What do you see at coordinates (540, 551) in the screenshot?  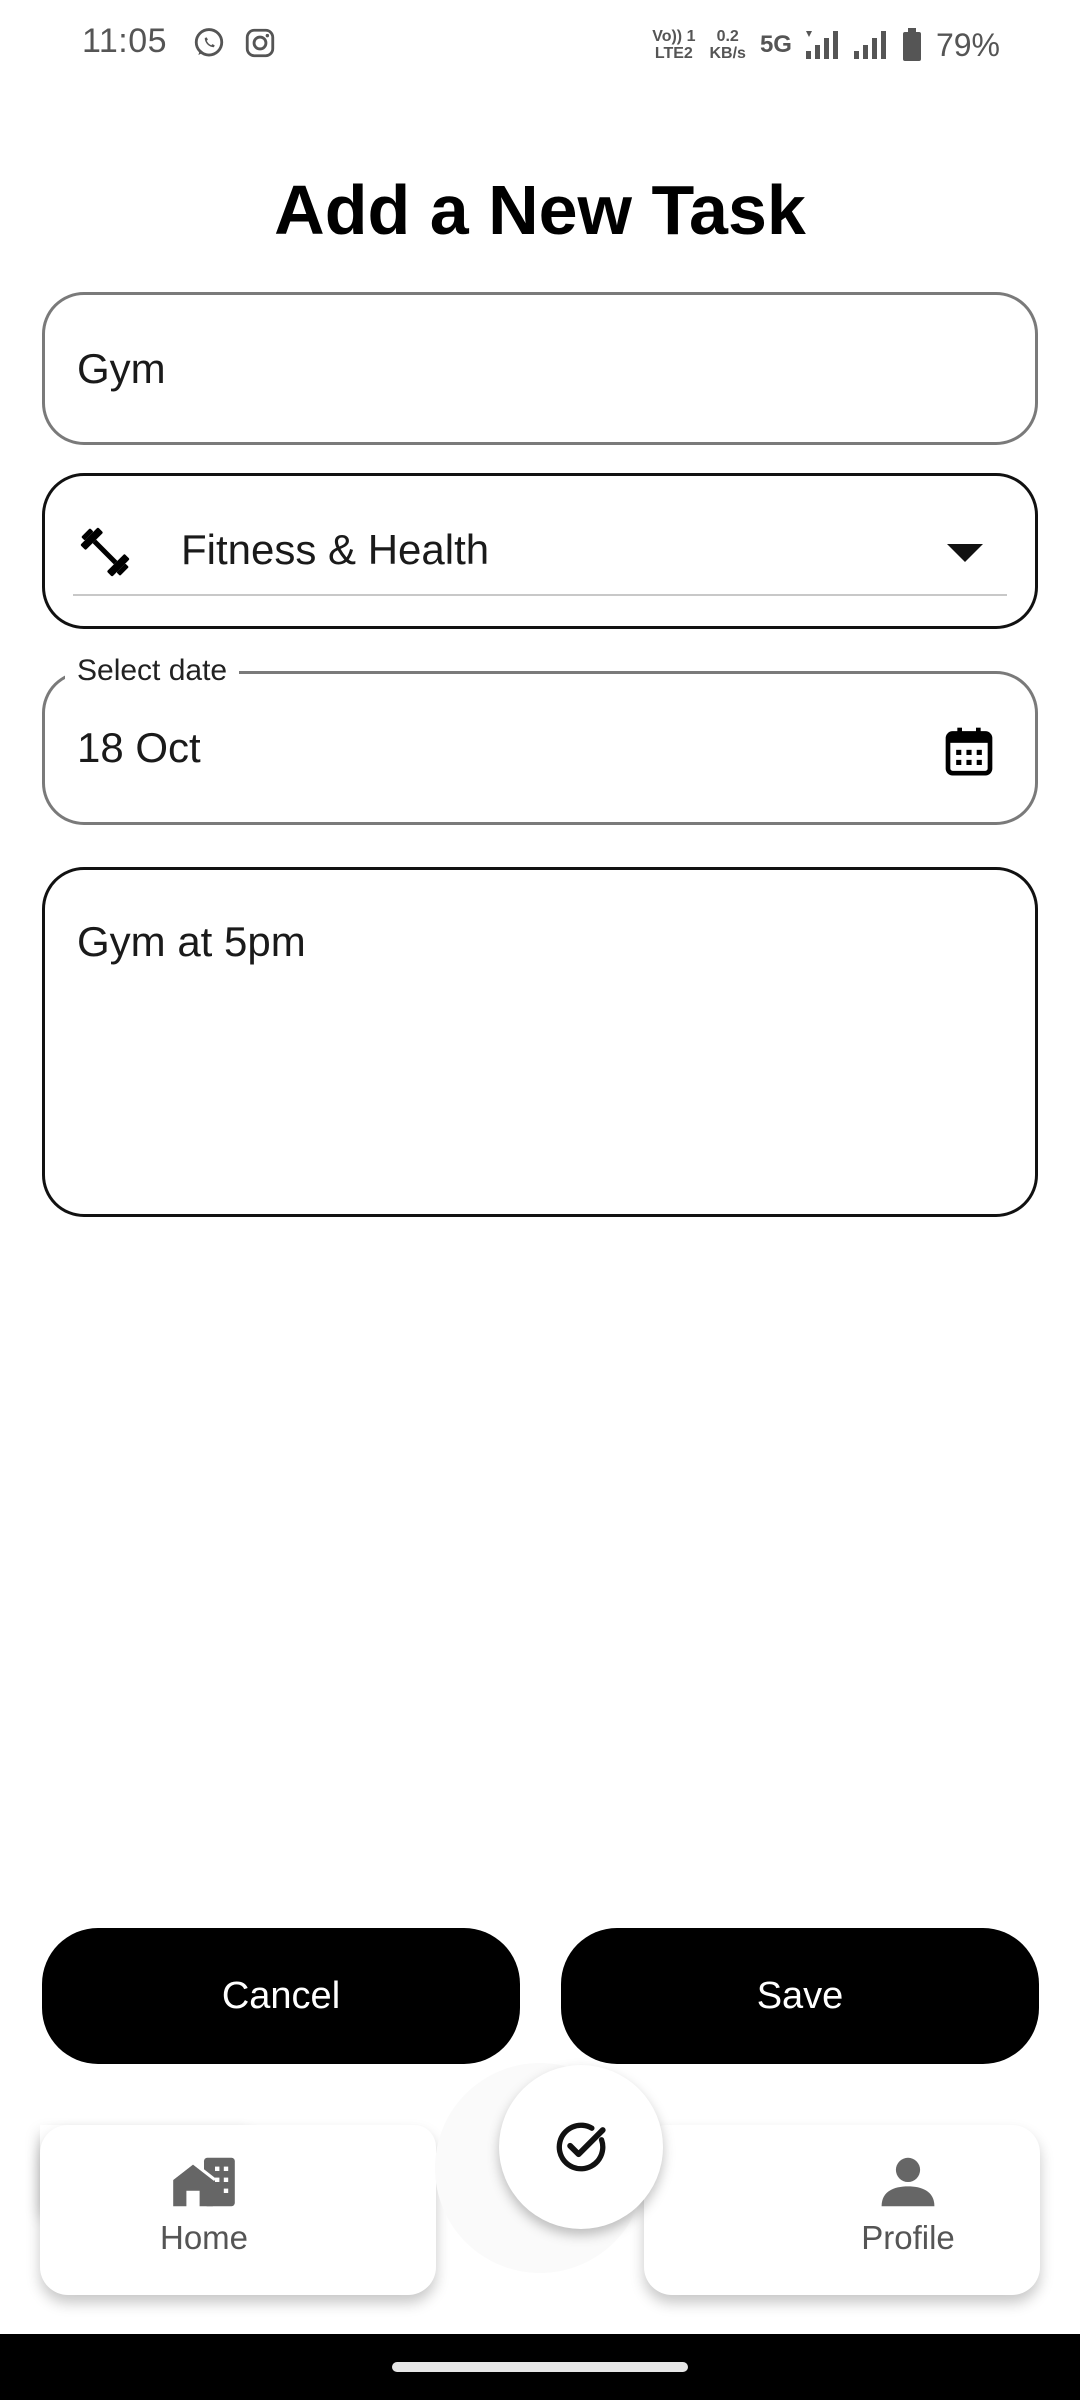 I see `category-dropdown: Fitness & Health` at bounding box center [540, 551].